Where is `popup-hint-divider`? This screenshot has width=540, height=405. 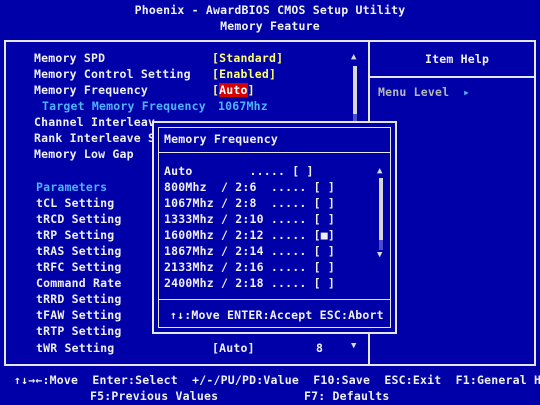
popup-hint-divider is located at coordinates (274, 299).